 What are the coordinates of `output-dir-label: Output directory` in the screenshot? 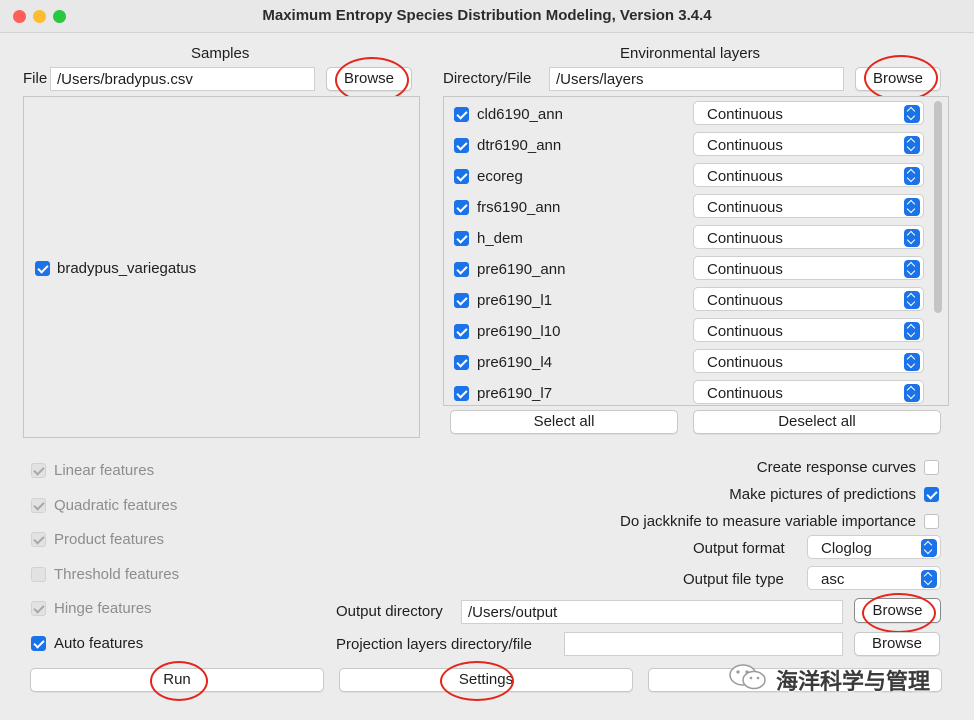 It's located at (389, 611).